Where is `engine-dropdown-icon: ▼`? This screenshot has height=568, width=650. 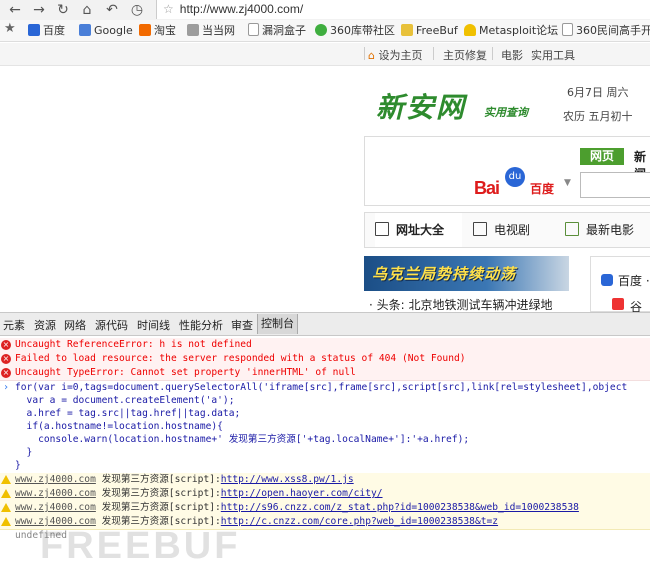
engine-dropdown-icon: ▼ is located at coordinates (567, 183).